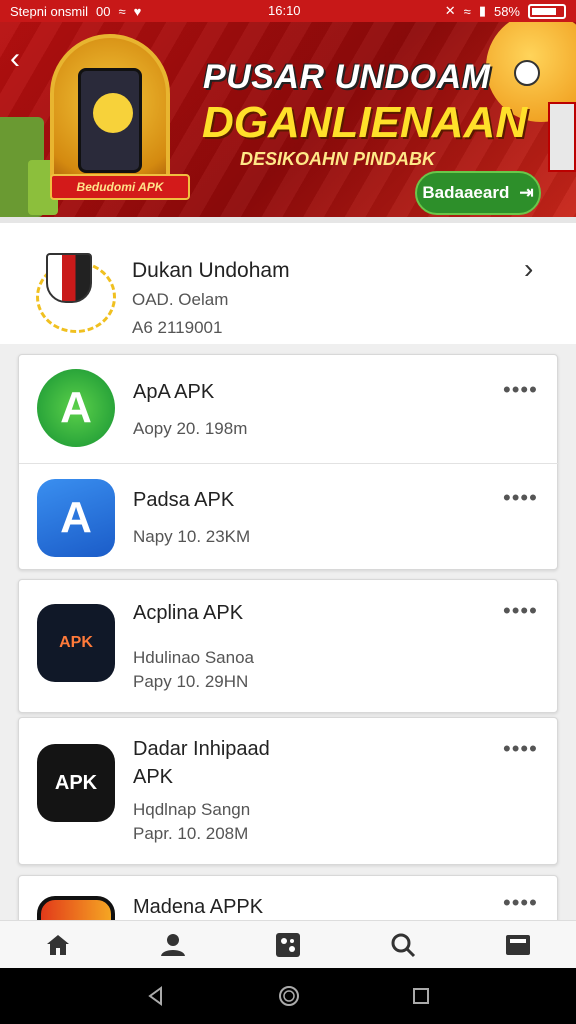  I want to click on featured-line-1: OAD. Oelam, so click(180, 299).